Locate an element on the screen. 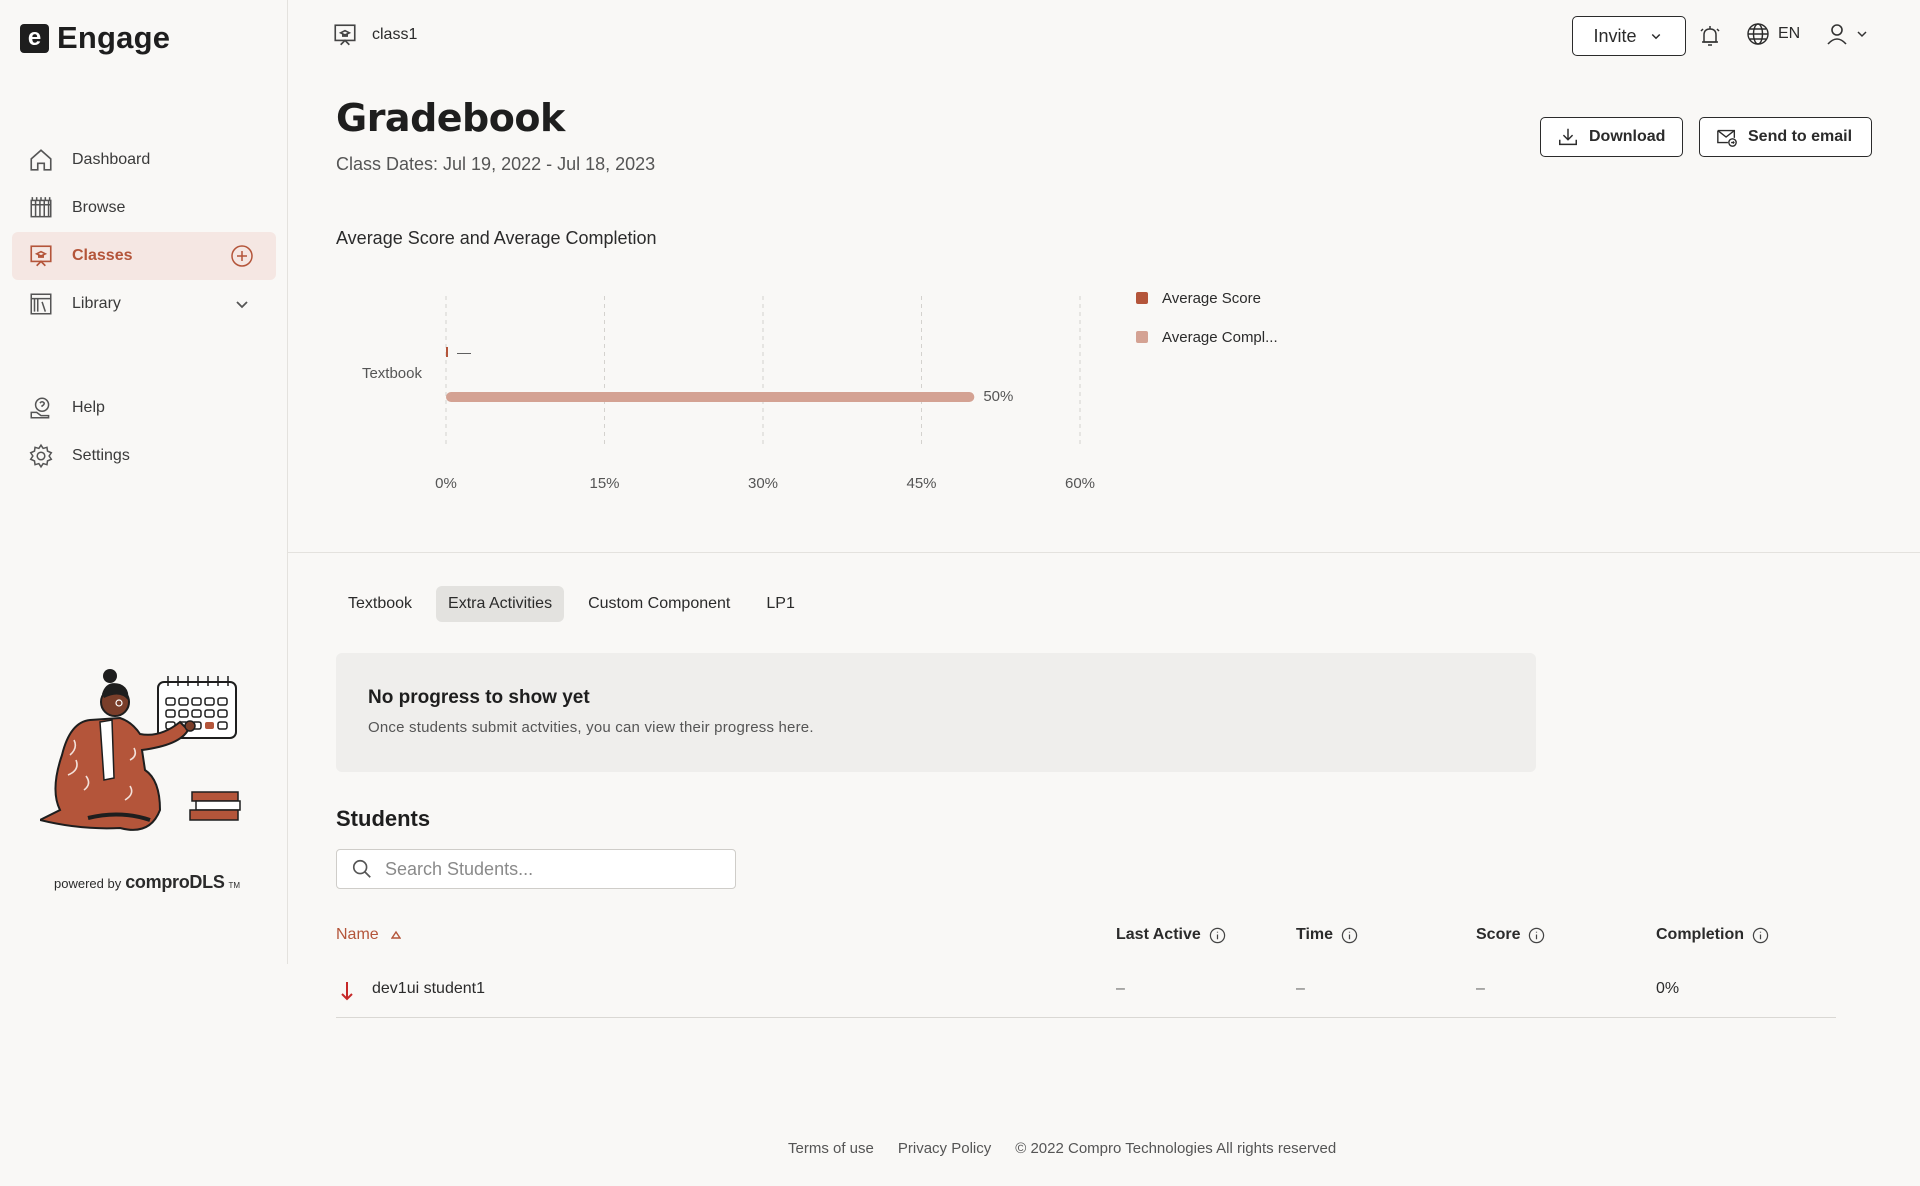  average-score-completion-chart: 0% 15% 30% 45% 60% Textbook — 50% is located at coordinates (728, 394).